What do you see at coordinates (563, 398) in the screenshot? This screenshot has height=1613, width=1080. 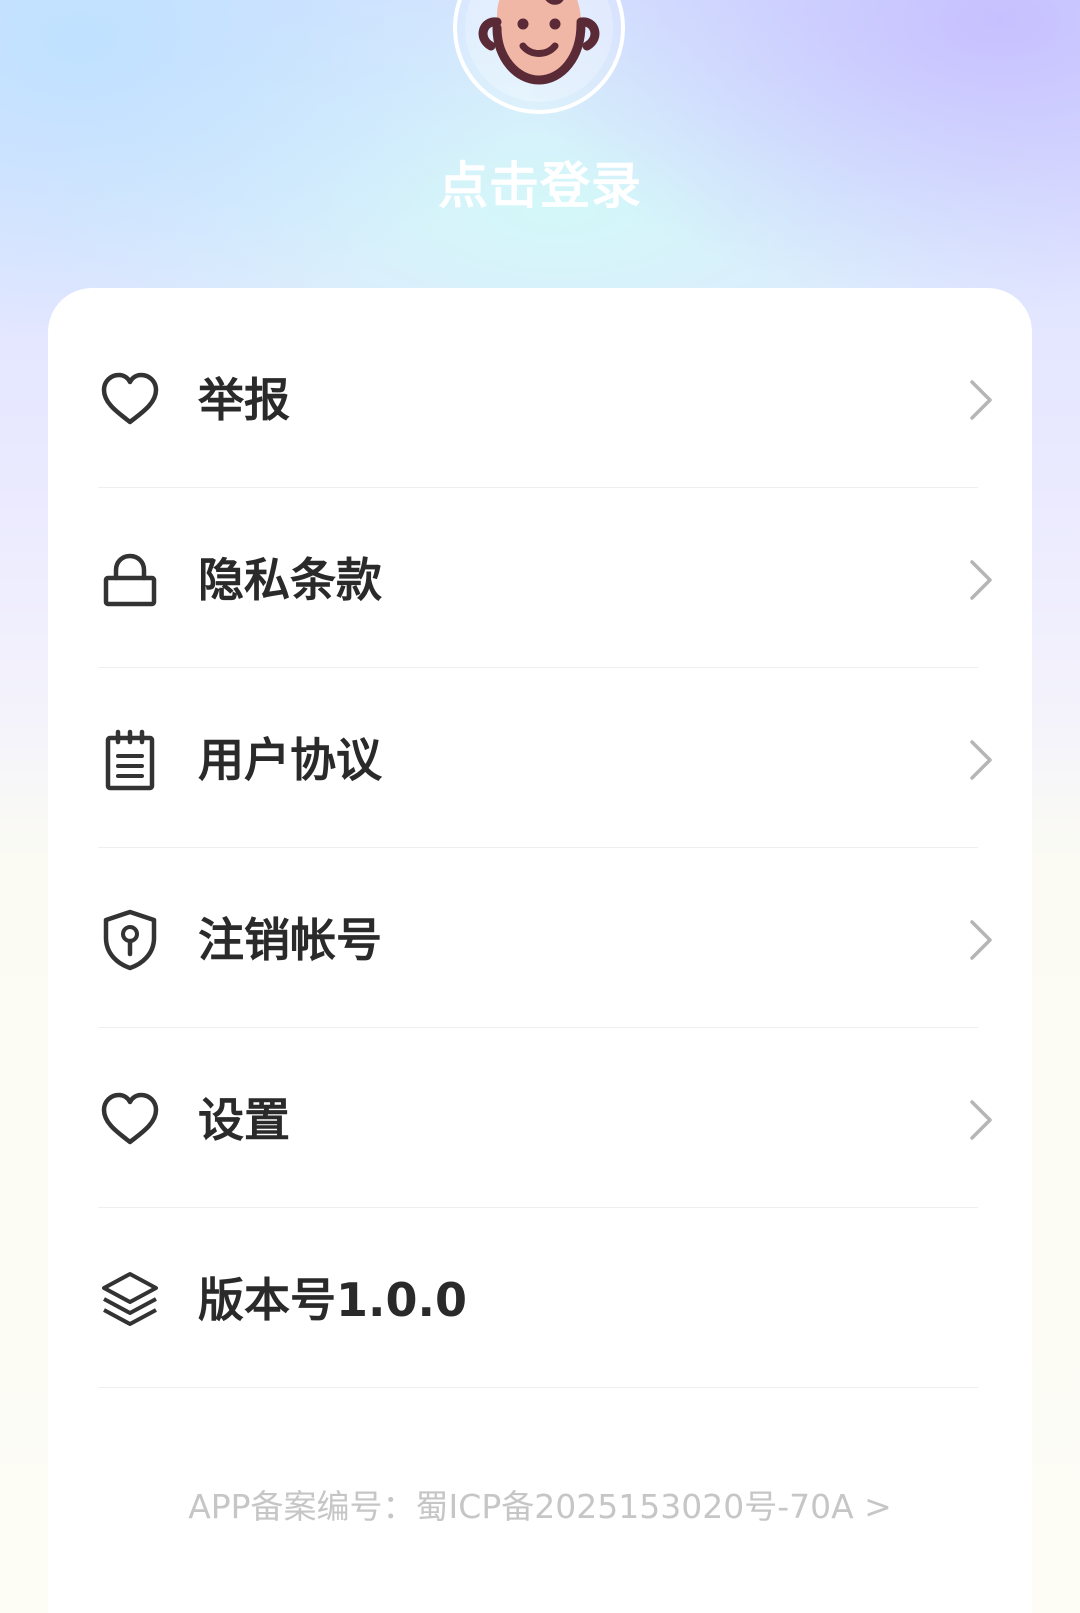 I see `menu-item-report: 举报` at bounding box center [563, 398].